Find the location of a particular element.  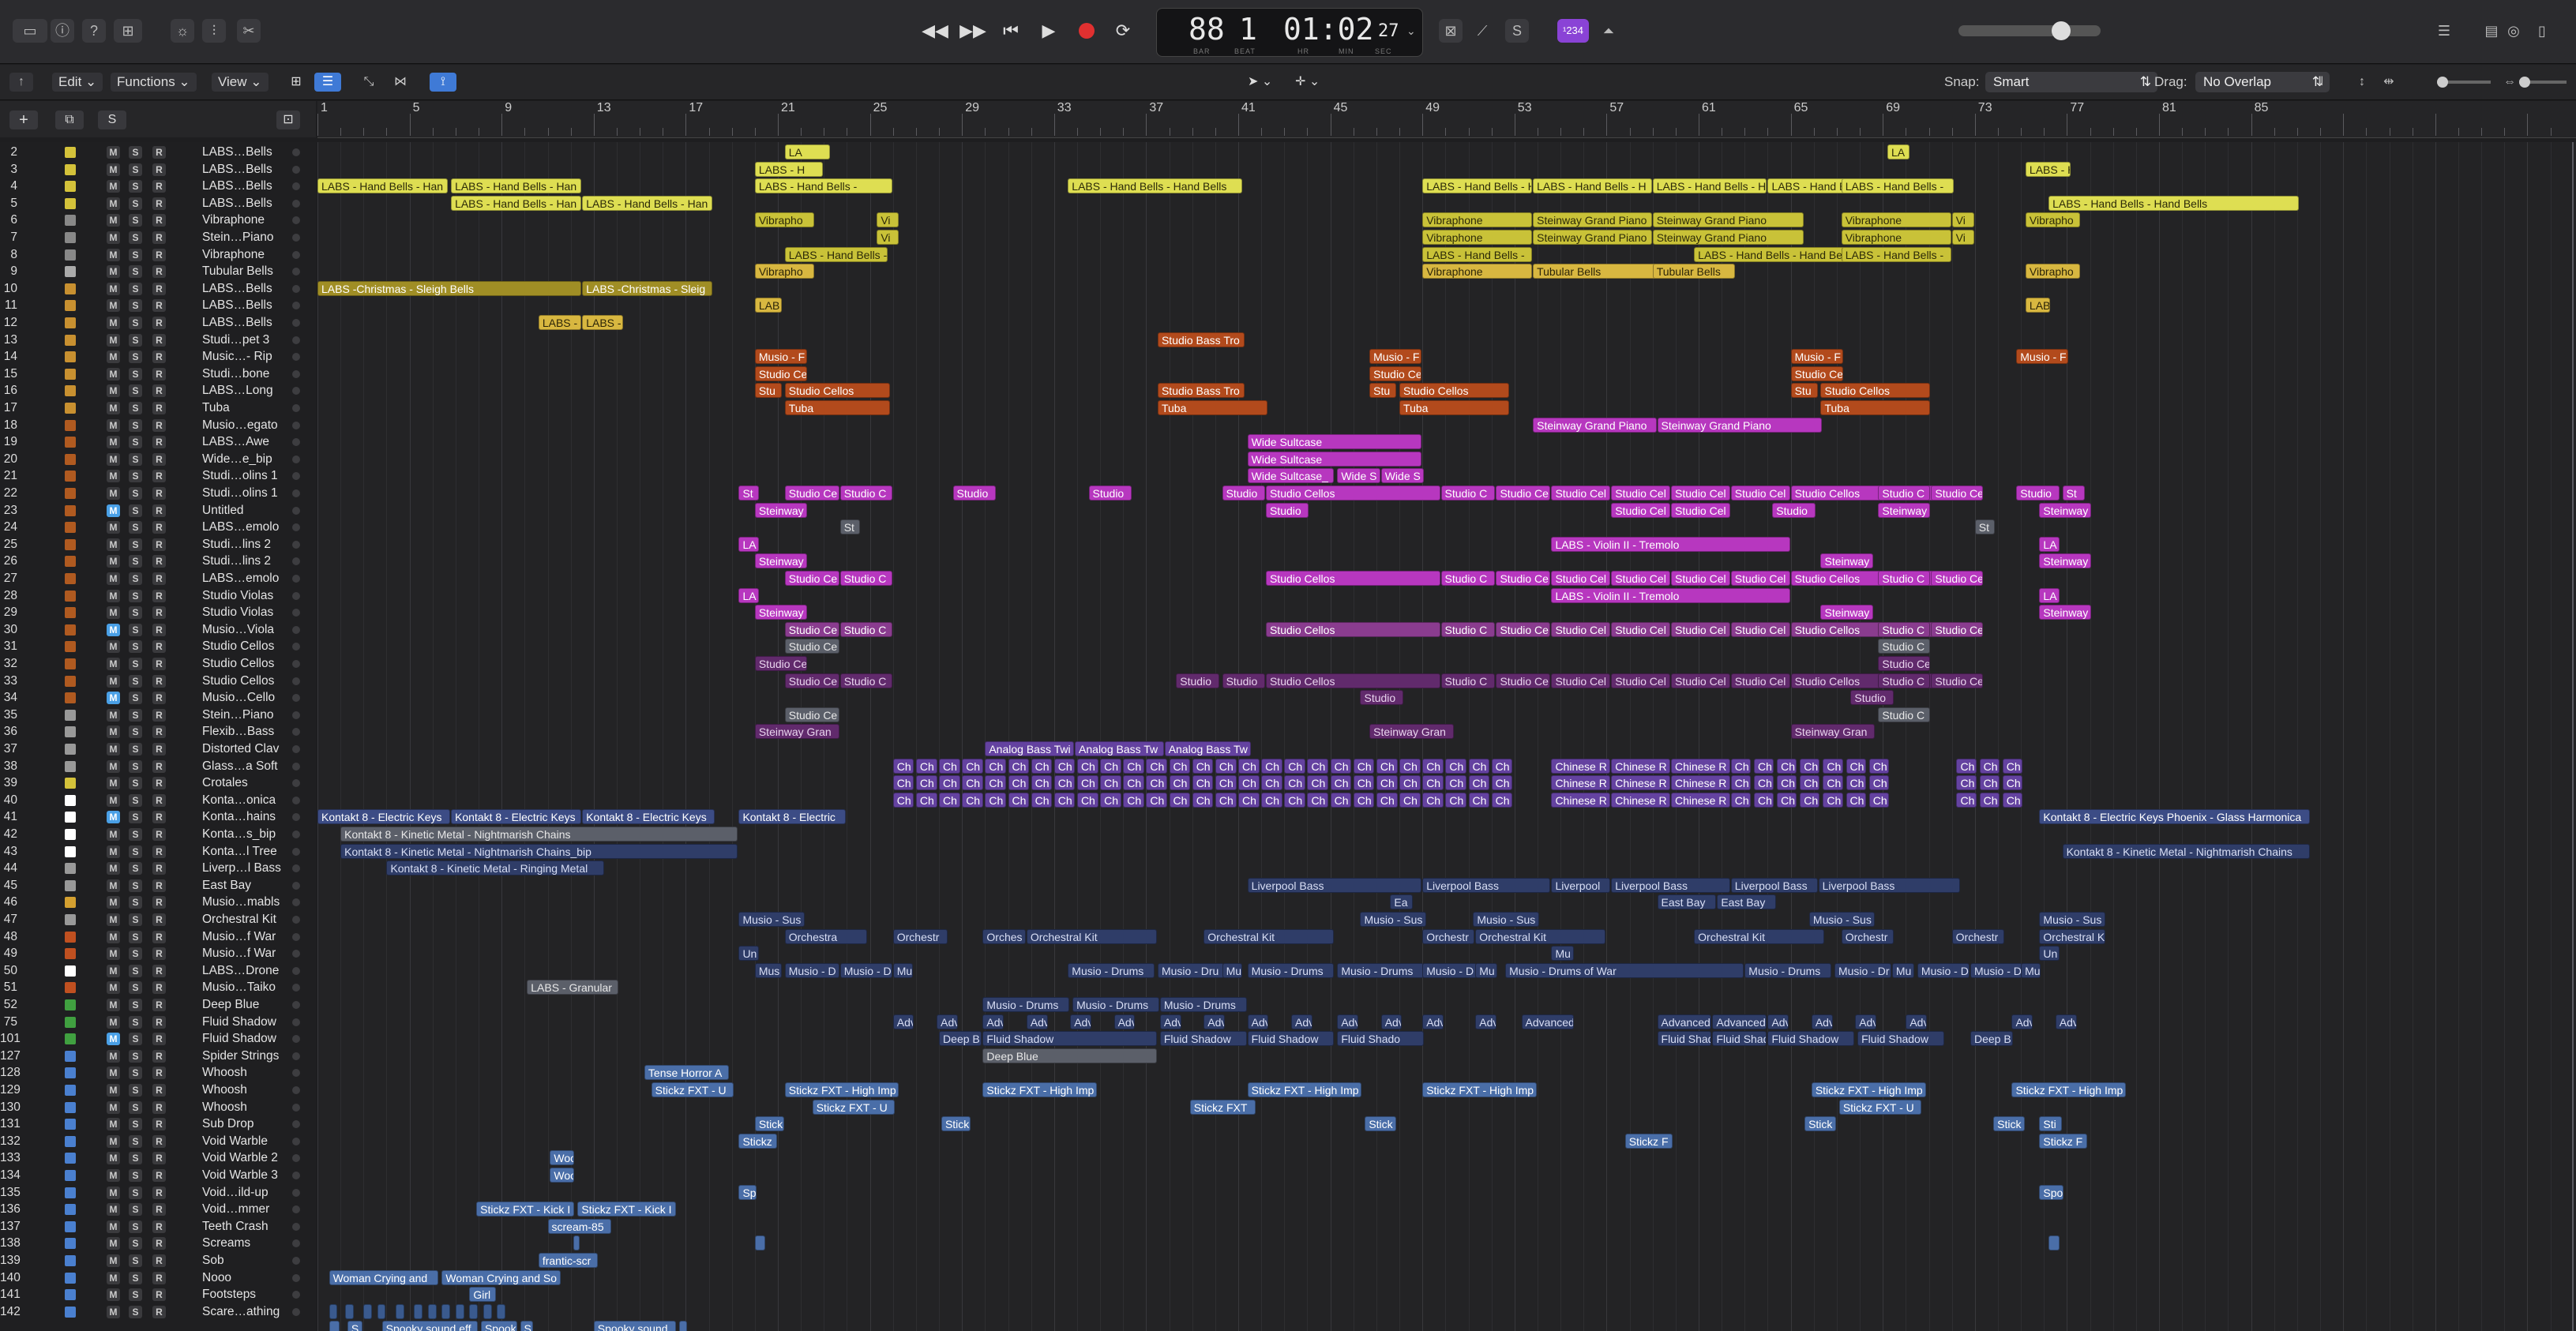

track-row: 130 M S R Whoosh is located at coordinates (158, 1107).